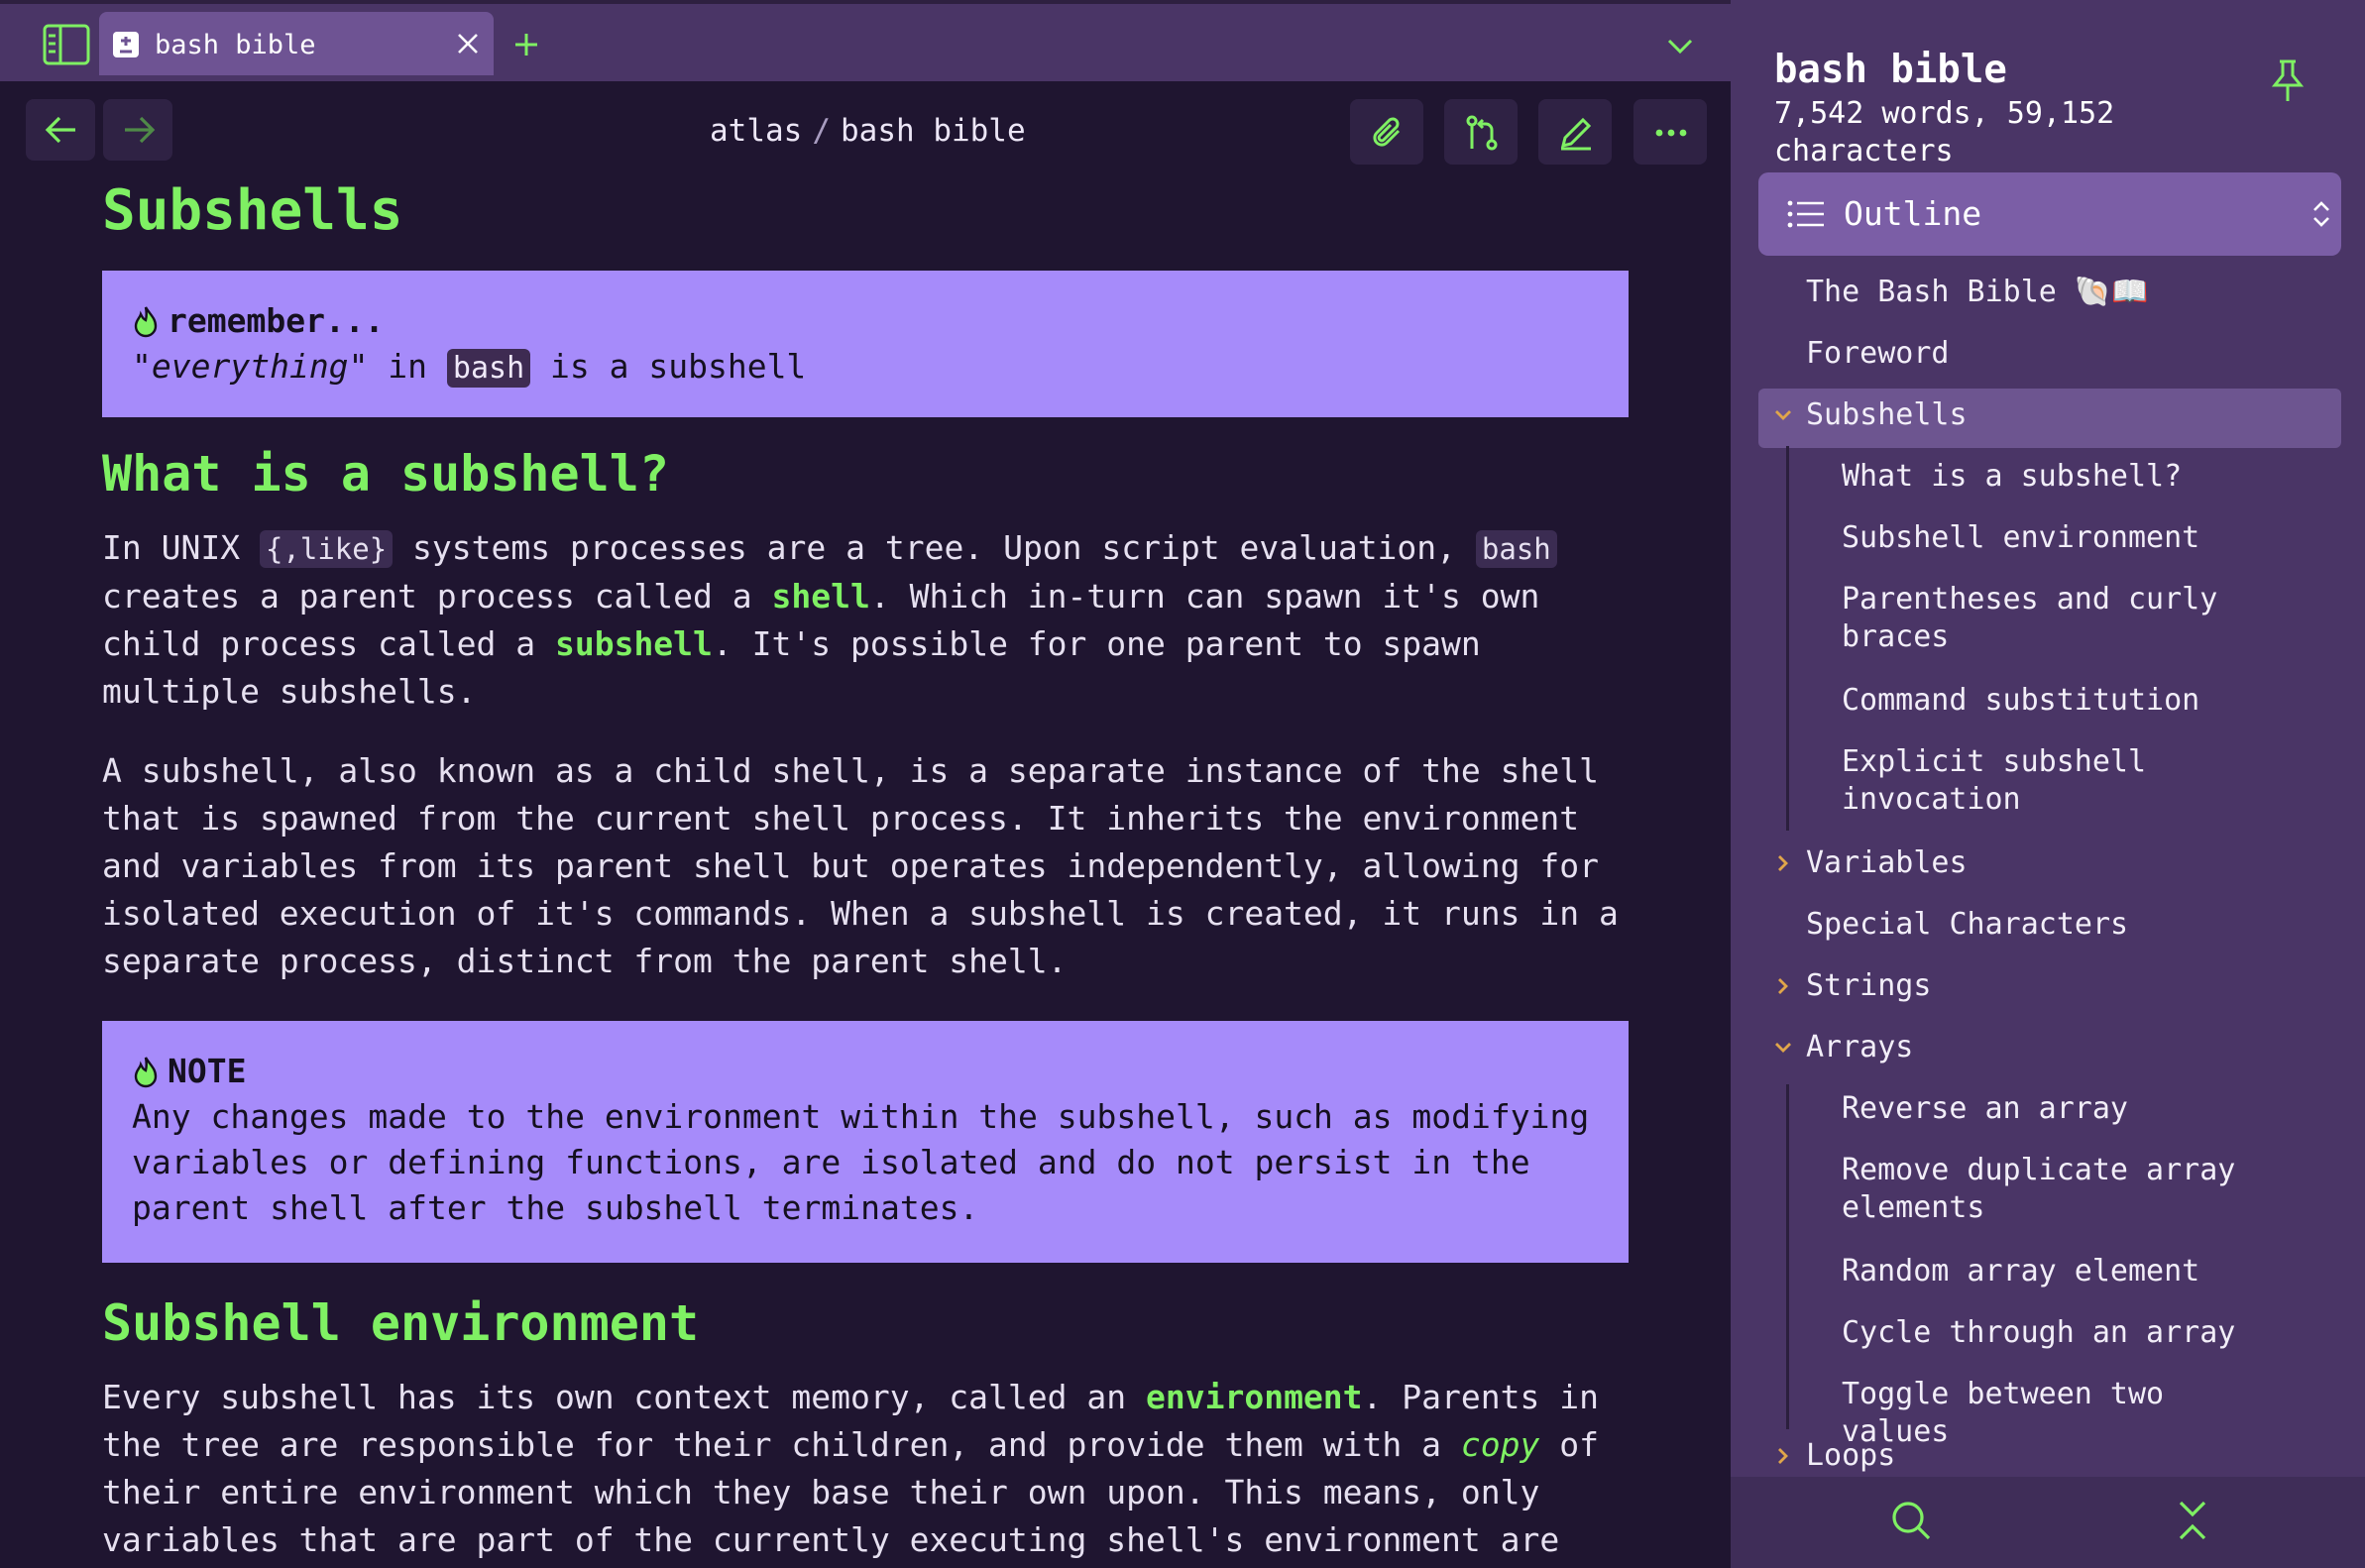  I want to click on text-run: In UNIX, so click(181, 547).